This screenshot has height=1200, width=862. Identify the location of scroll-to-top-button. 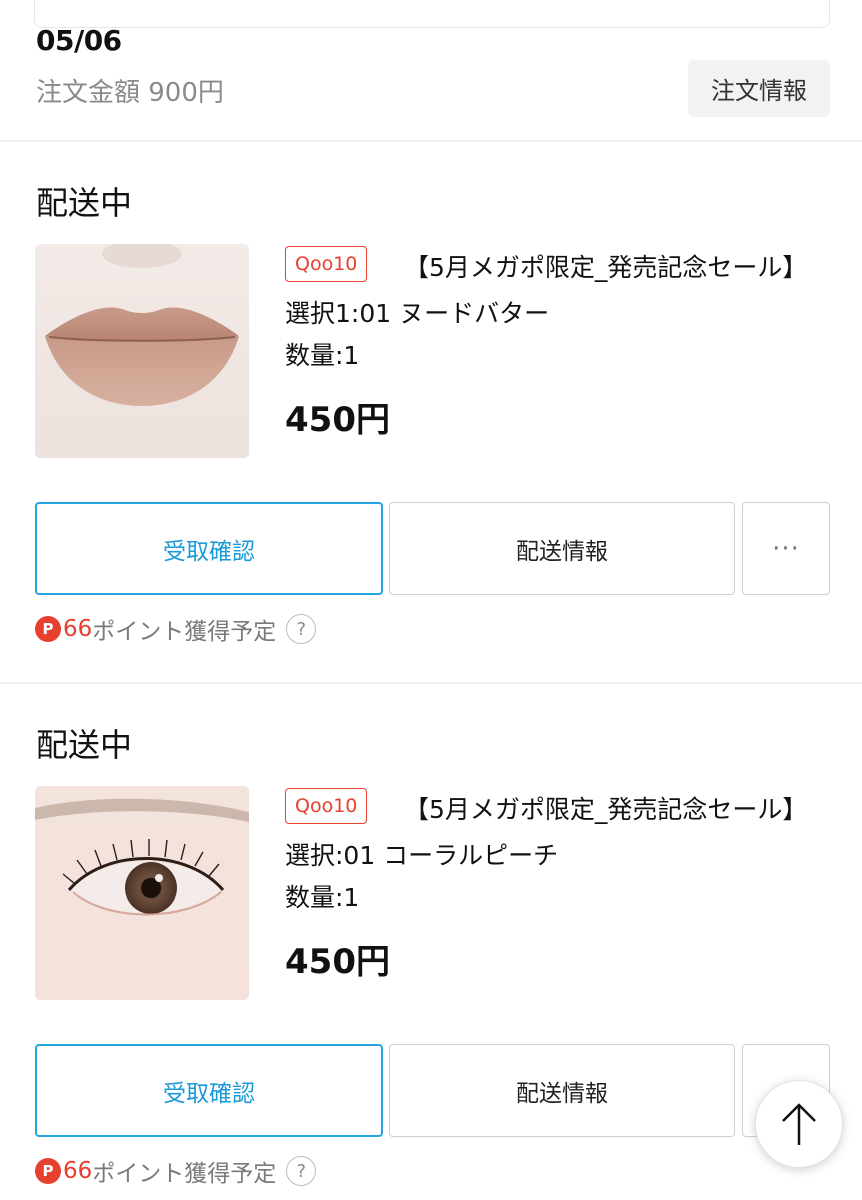
(799, 1124).